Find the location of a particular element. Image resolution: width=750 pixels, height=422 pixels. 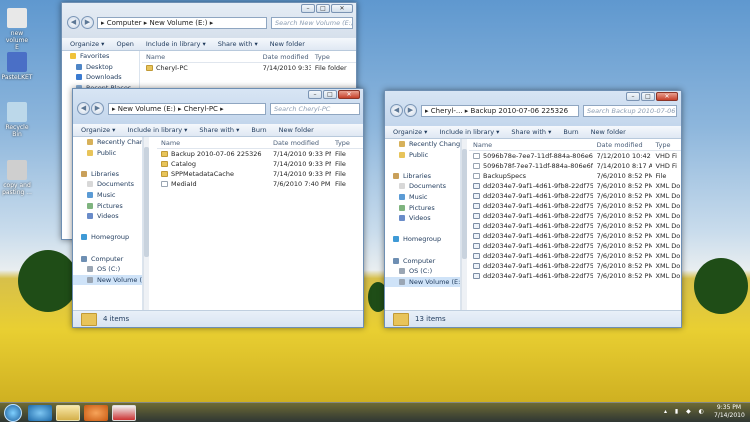

file-row: Catalog 7/14/2010 9:33 PM File is located at coordinates (260, 164).